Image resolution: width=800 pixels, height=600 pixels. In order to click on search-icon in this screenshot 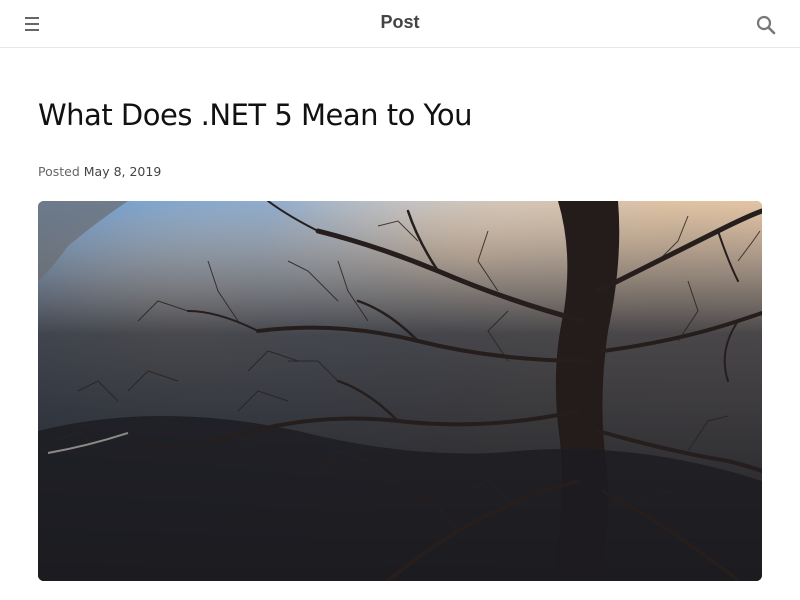, I will do `click(766, 25)`.